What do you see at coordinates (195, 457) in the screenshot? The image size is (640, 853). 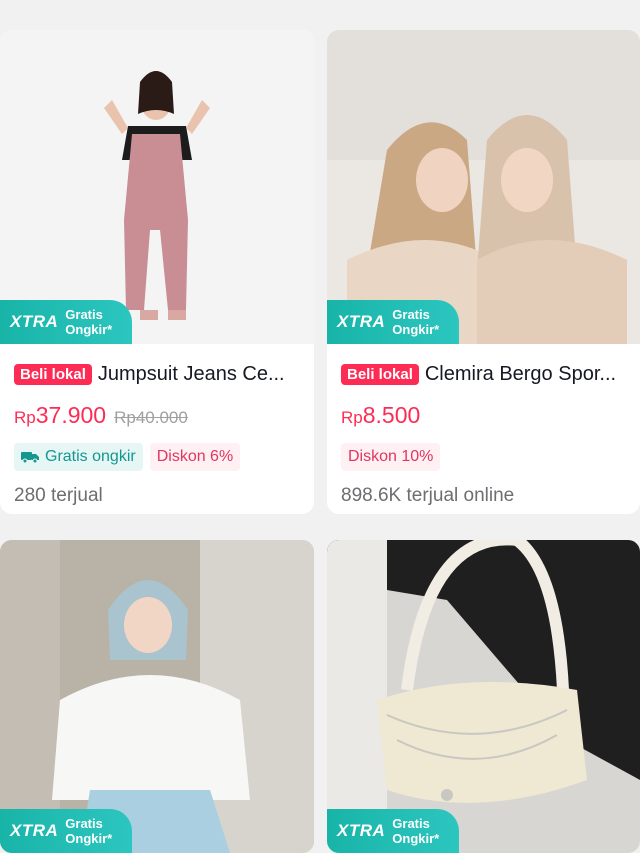 I see `discount-tag: Diskon 6%` at bounding box center [195, 457].